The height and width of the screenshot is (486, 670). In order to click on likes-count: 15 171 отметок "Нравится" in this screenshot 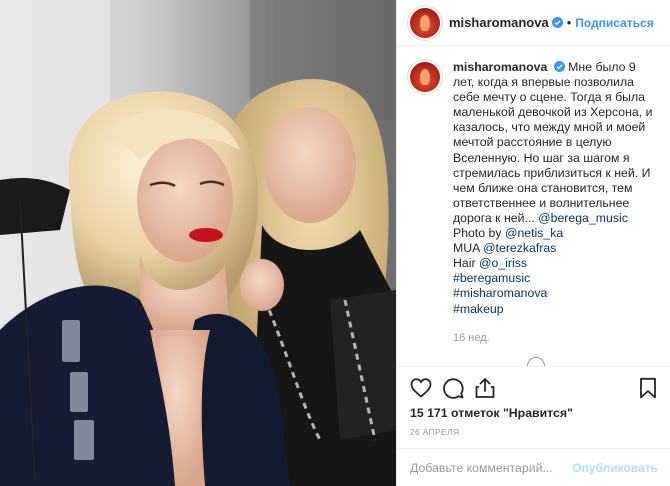, I will do `click(491, 413)`.